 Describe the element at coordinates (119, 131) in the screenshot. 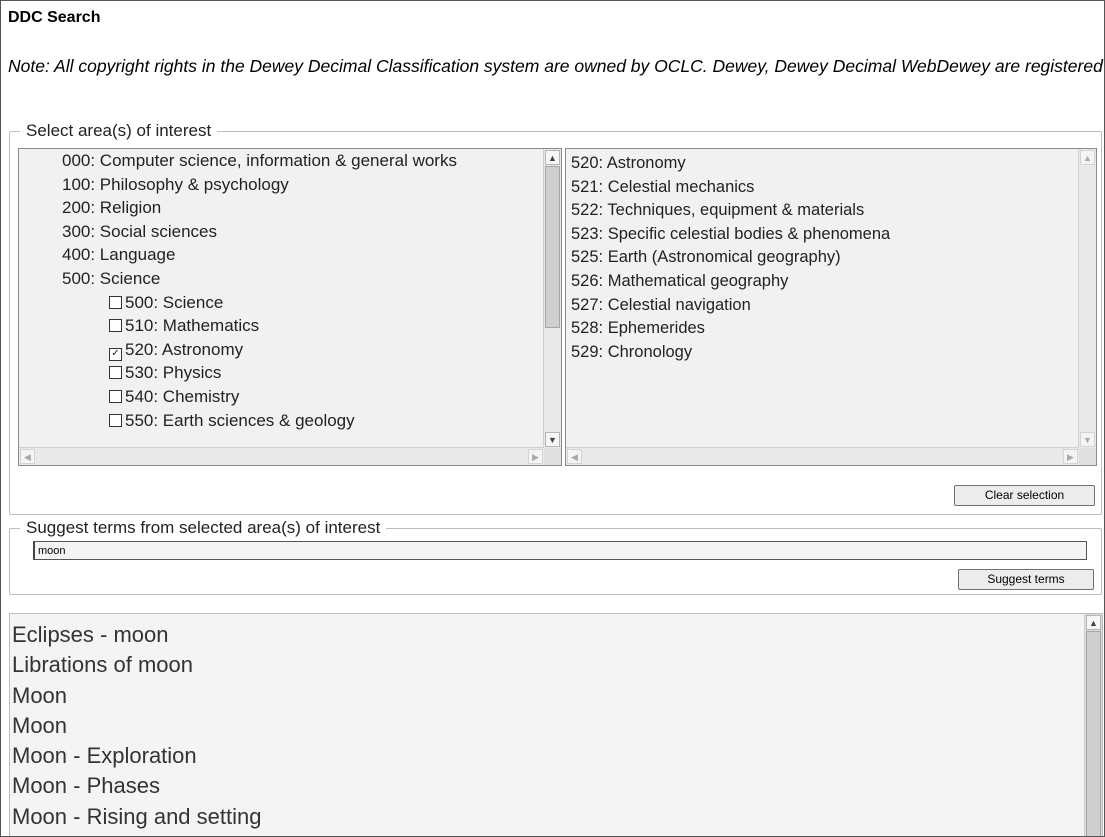

I see `area-of-interest-legend: Select area(s) of interest` at that location.